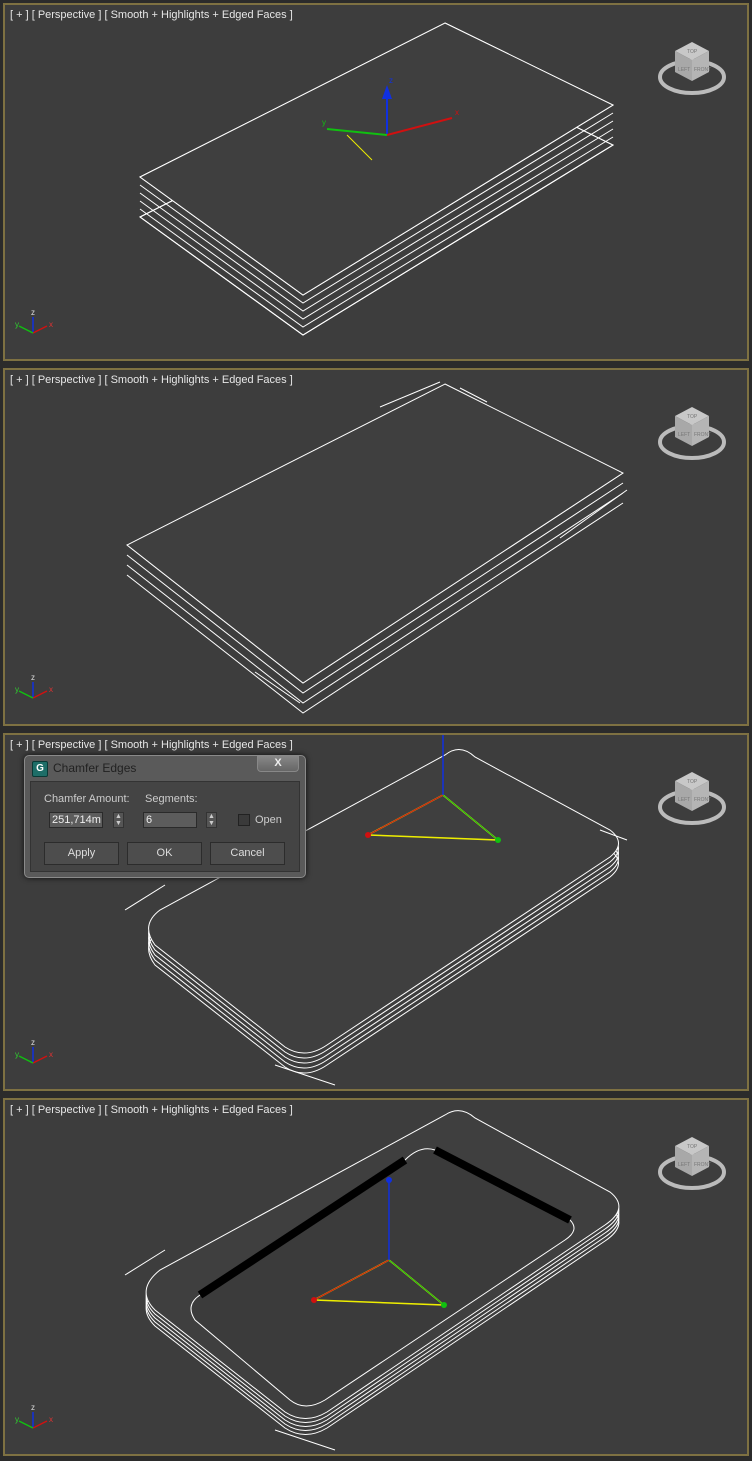 Image resolution: width=752 pixels, height=1461 pixels. Describe the element at coordinates (81, 853) in the screenshot. I see `apply-button: Apply` at that location.